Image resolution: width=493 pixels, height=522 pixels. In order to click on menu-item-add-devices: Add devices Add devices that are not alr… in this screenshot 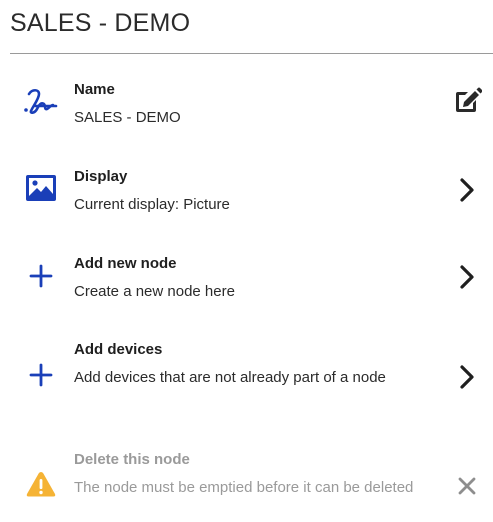, I will do `click(246, 379)`.